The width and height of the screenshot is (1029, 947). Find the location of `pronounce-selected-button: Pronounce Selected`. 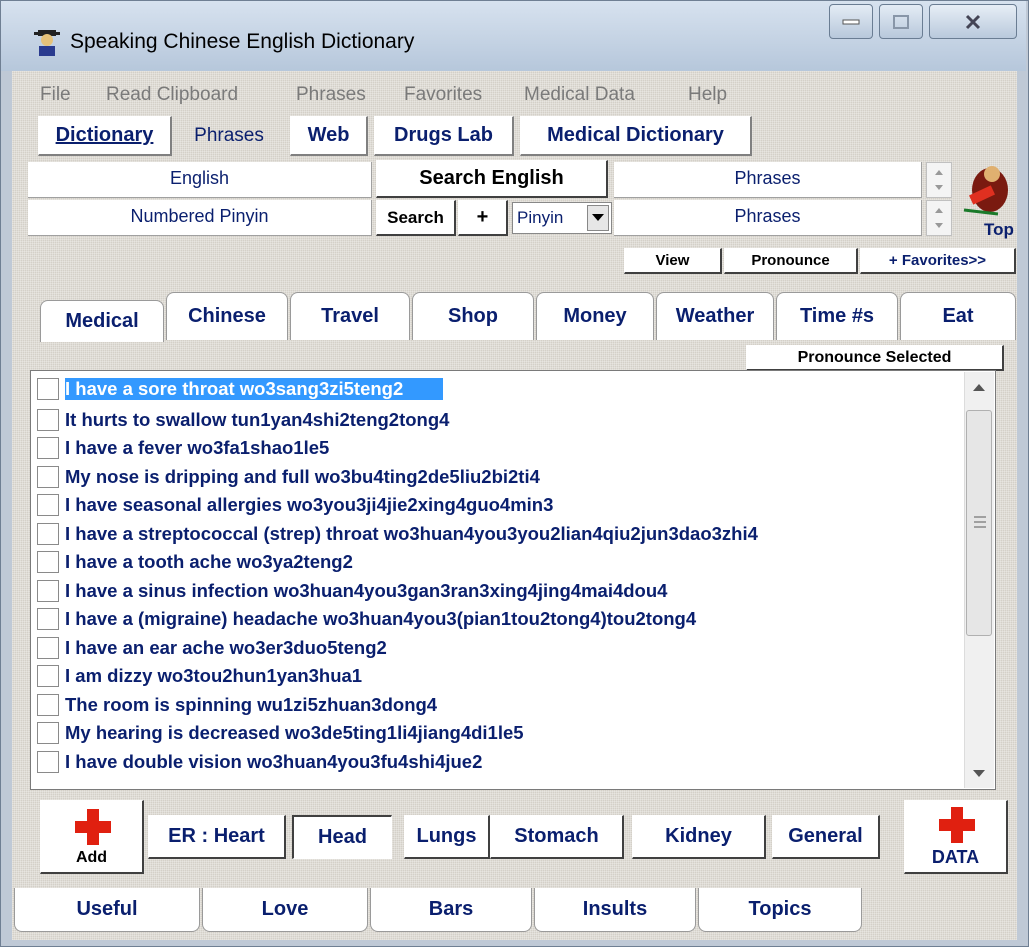

pronounce-selected-button: Pronounce Selected is located at coordinates (875, 358).